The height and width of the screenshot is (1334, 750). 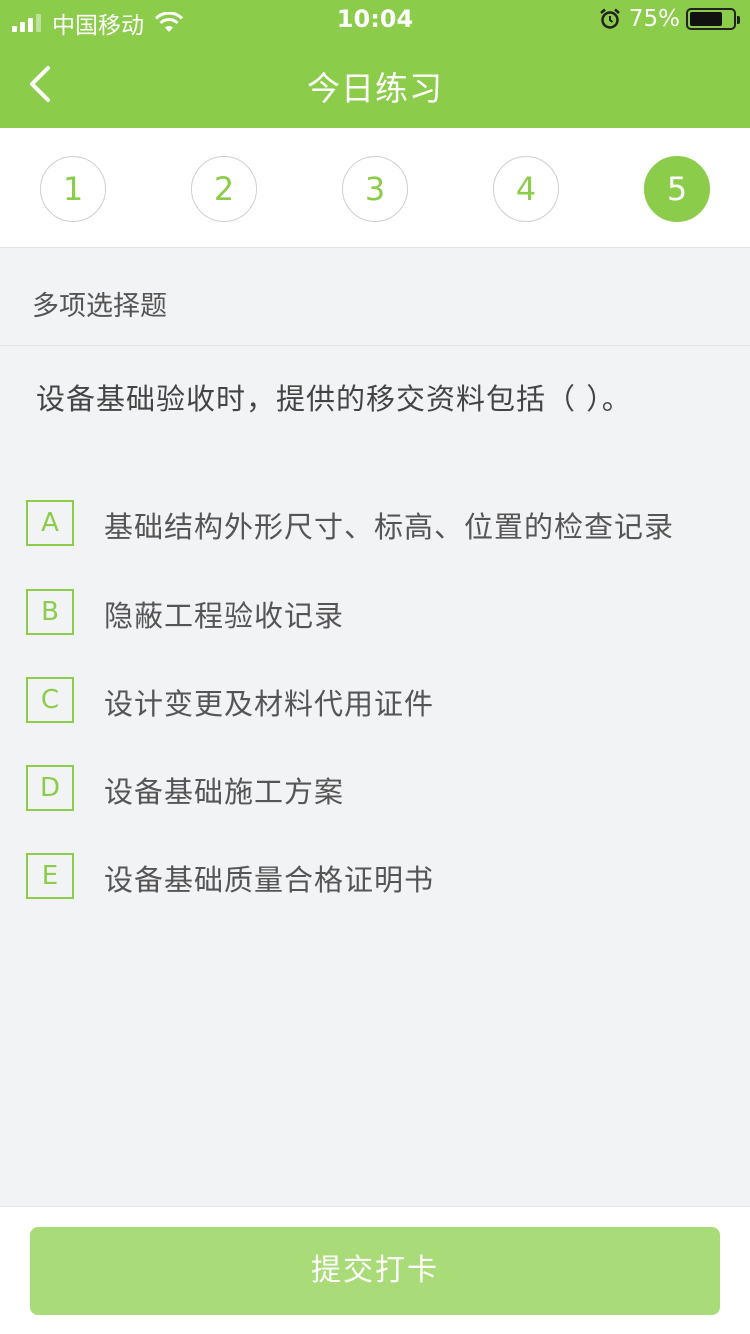 What do you see at coordinates (375, 297) in the screenshot?
I see `question-type-bar: 多项选择题` at bounding box center [375, 297].